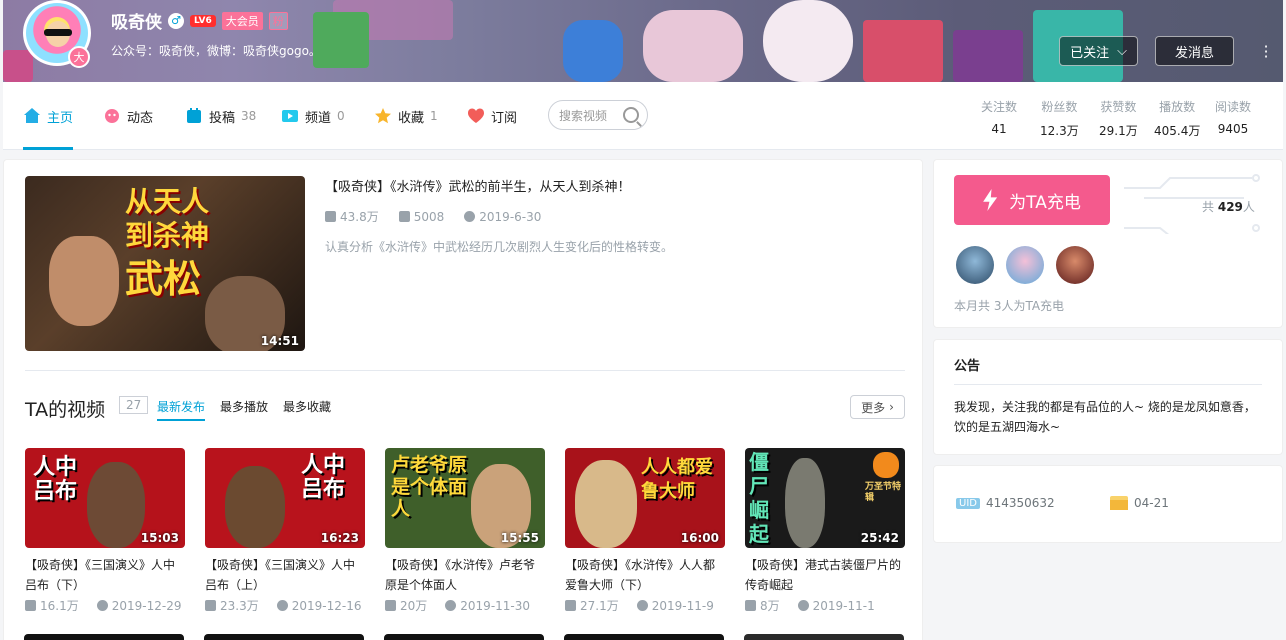  What do you see at coordinates (883, 492) in the screenshot?
I see `cover-tag: 万圣节特辑` at bounding box center [883, 492].